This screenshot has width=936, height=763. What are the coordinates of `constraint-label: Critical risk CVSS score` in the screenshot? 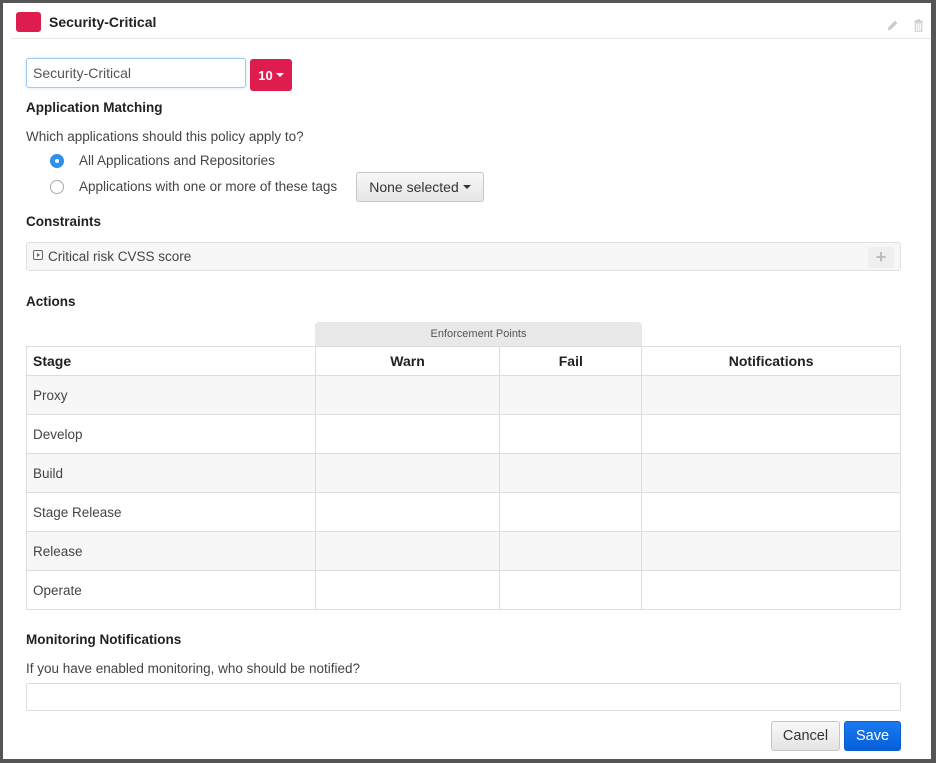 It's located at (119, 256).